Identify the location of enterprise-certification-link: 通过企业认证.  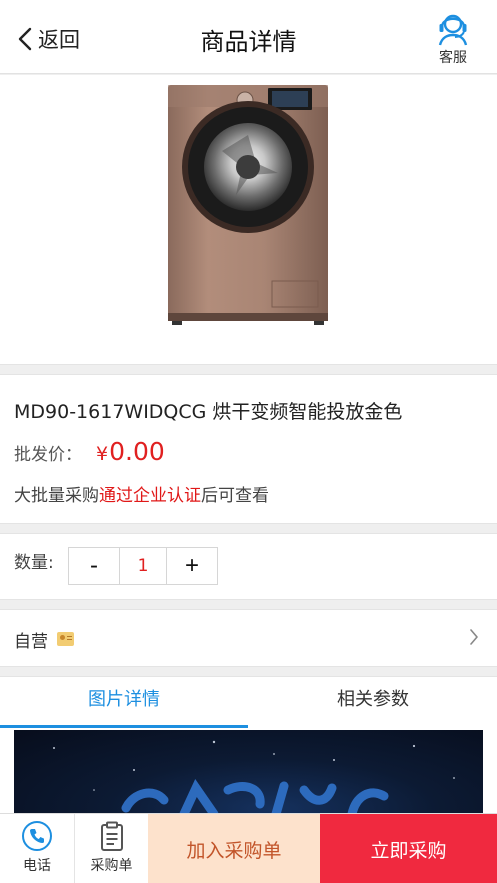
(150, 496).